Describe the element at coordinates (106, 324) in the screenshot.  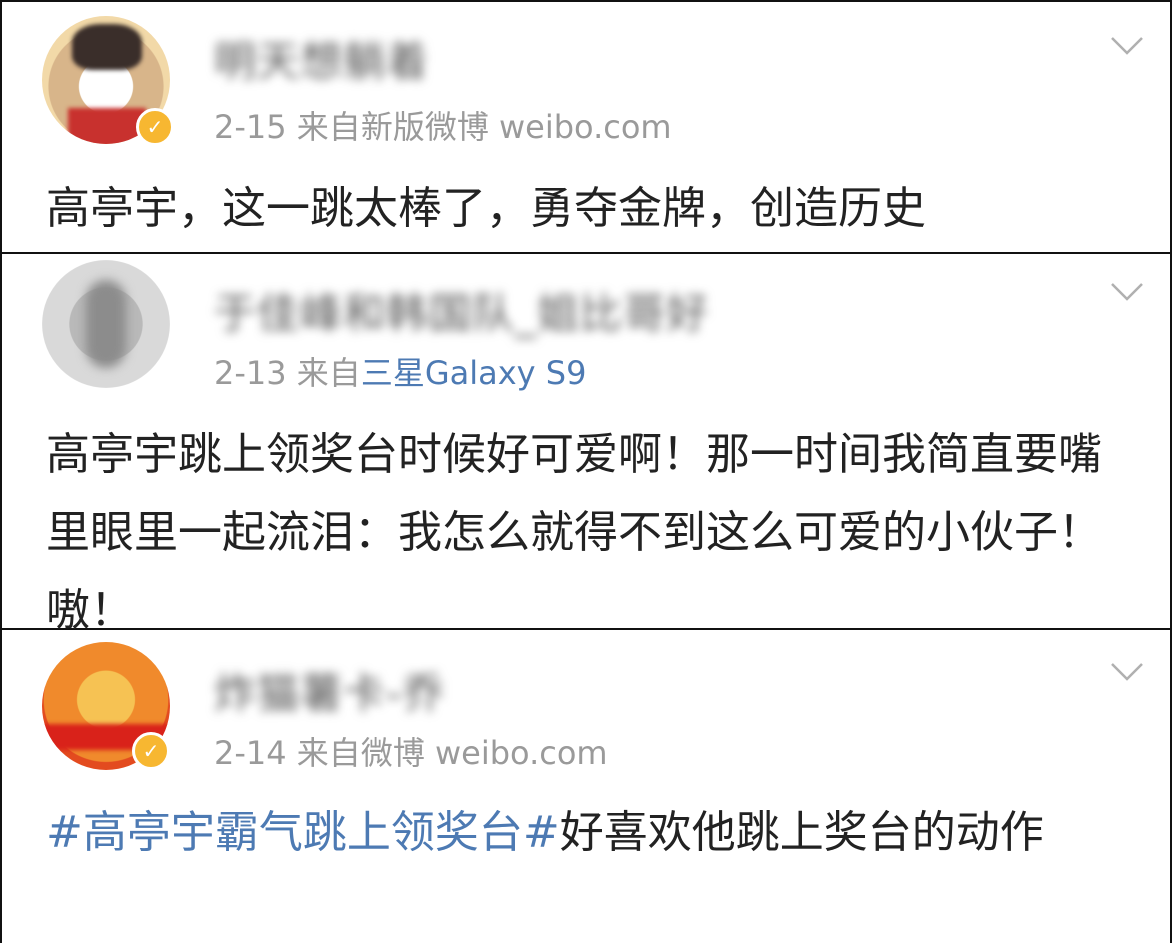
I see `avatar` at that location.